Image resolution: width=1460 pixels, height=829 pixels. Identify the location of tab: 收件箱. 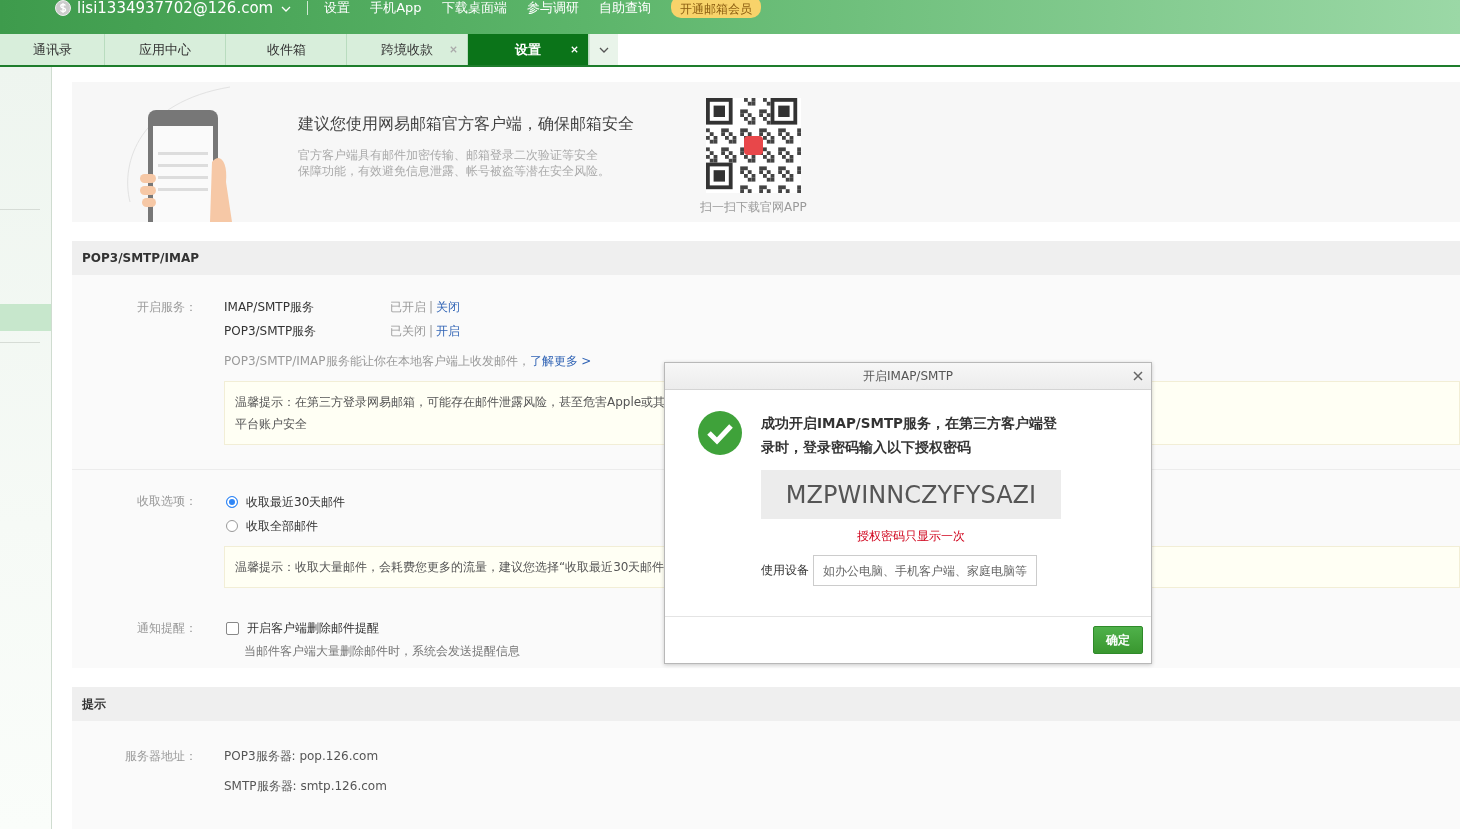
(286, 49).